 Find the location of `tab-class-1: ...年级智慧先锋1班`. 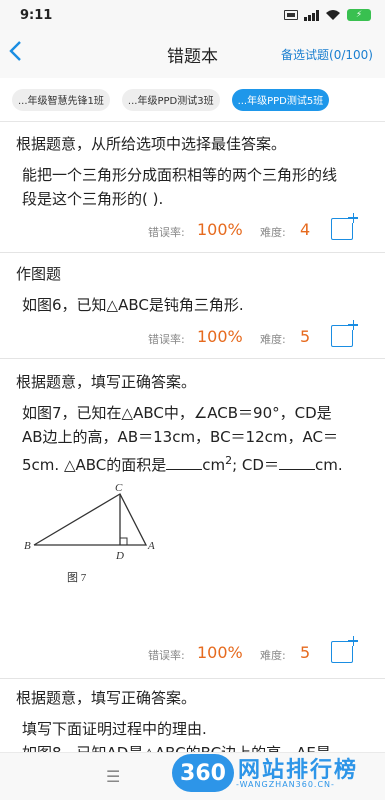

tab-class-1: ...年级智慧先锋1班 is located at coordinates (61, 99).